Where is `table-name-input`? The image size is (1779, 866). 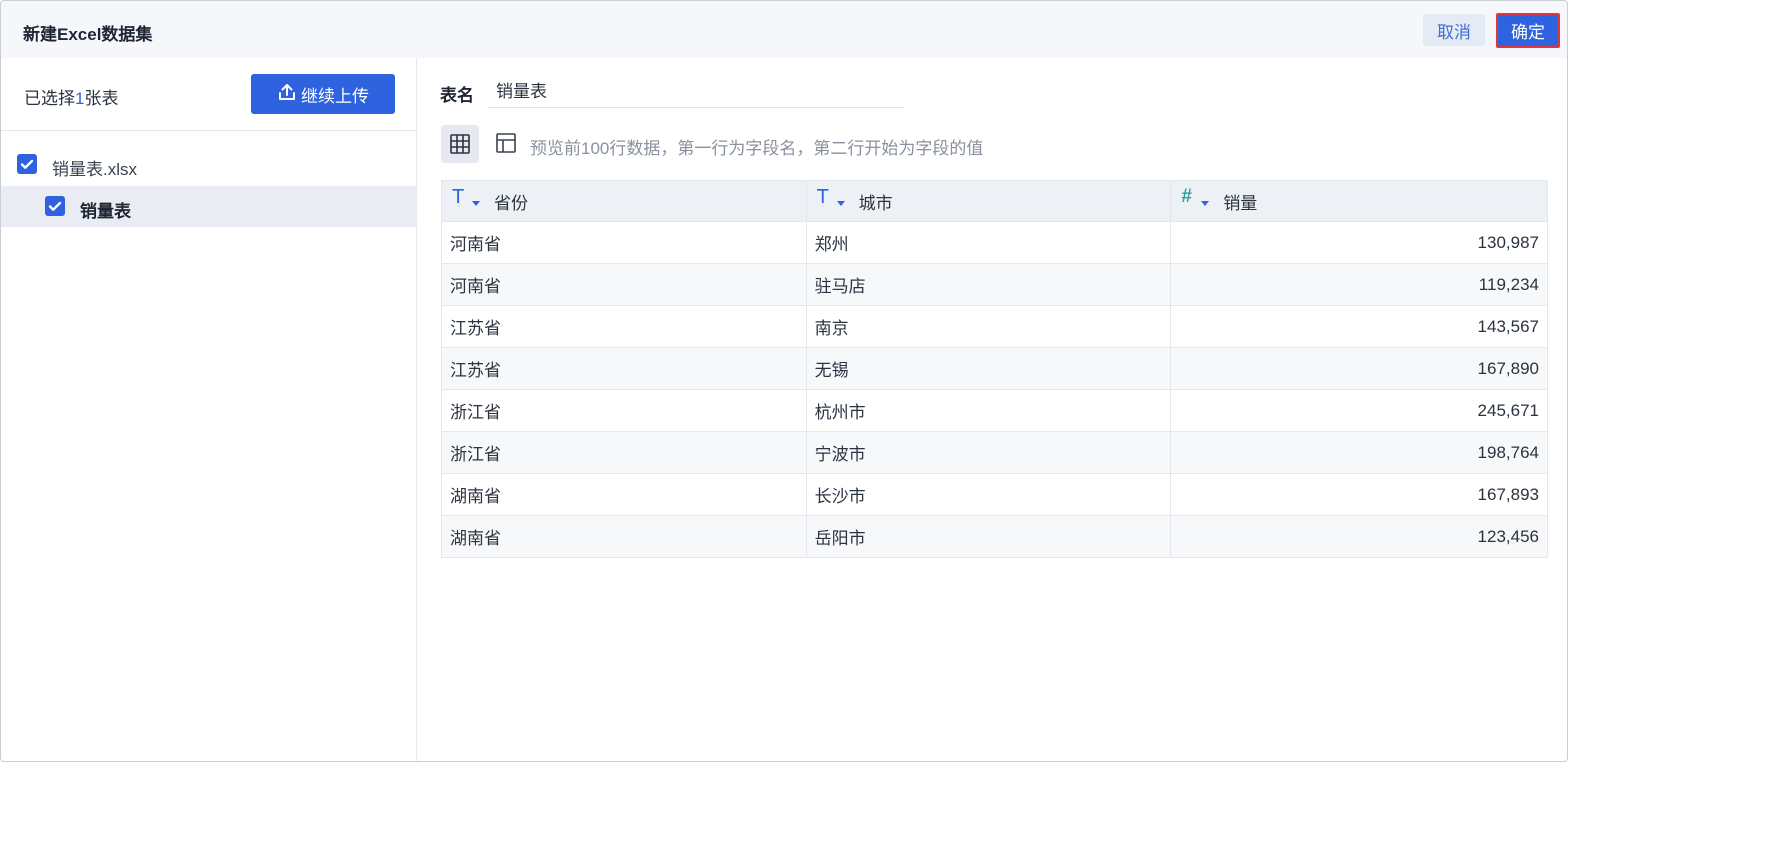
table-name-input is located at coordinates (696, 90).